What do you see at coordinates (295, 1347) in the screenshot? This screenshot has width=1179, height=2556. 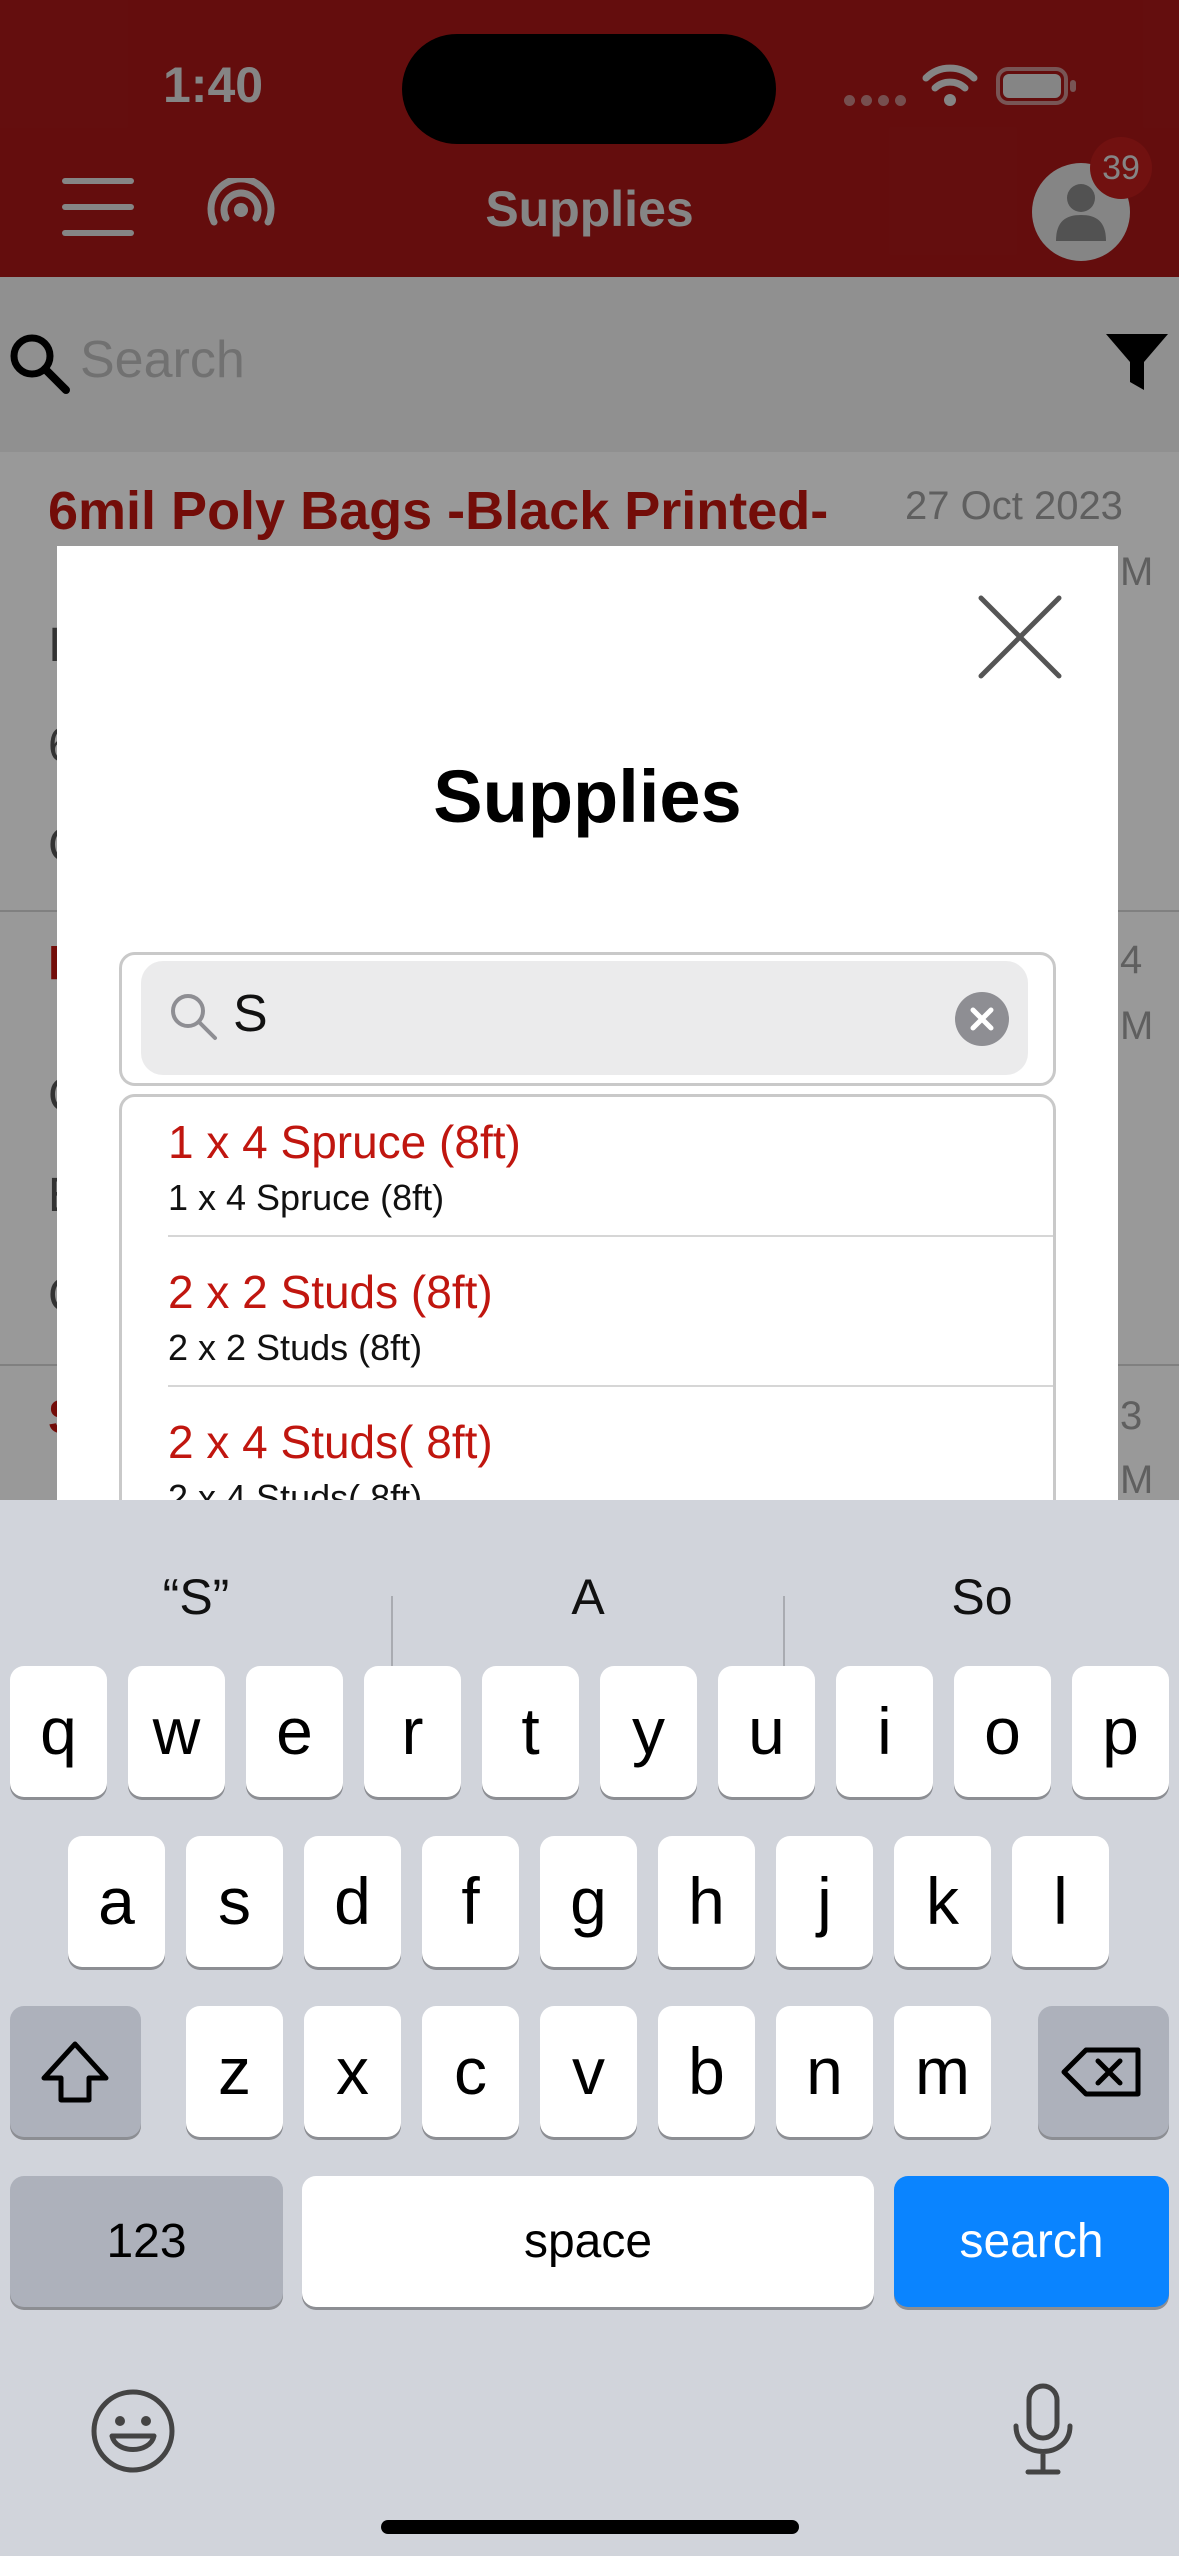 I see `result-subtitle: 2 x 2 Studs (8ft)` at bounding box center [295, 1347].